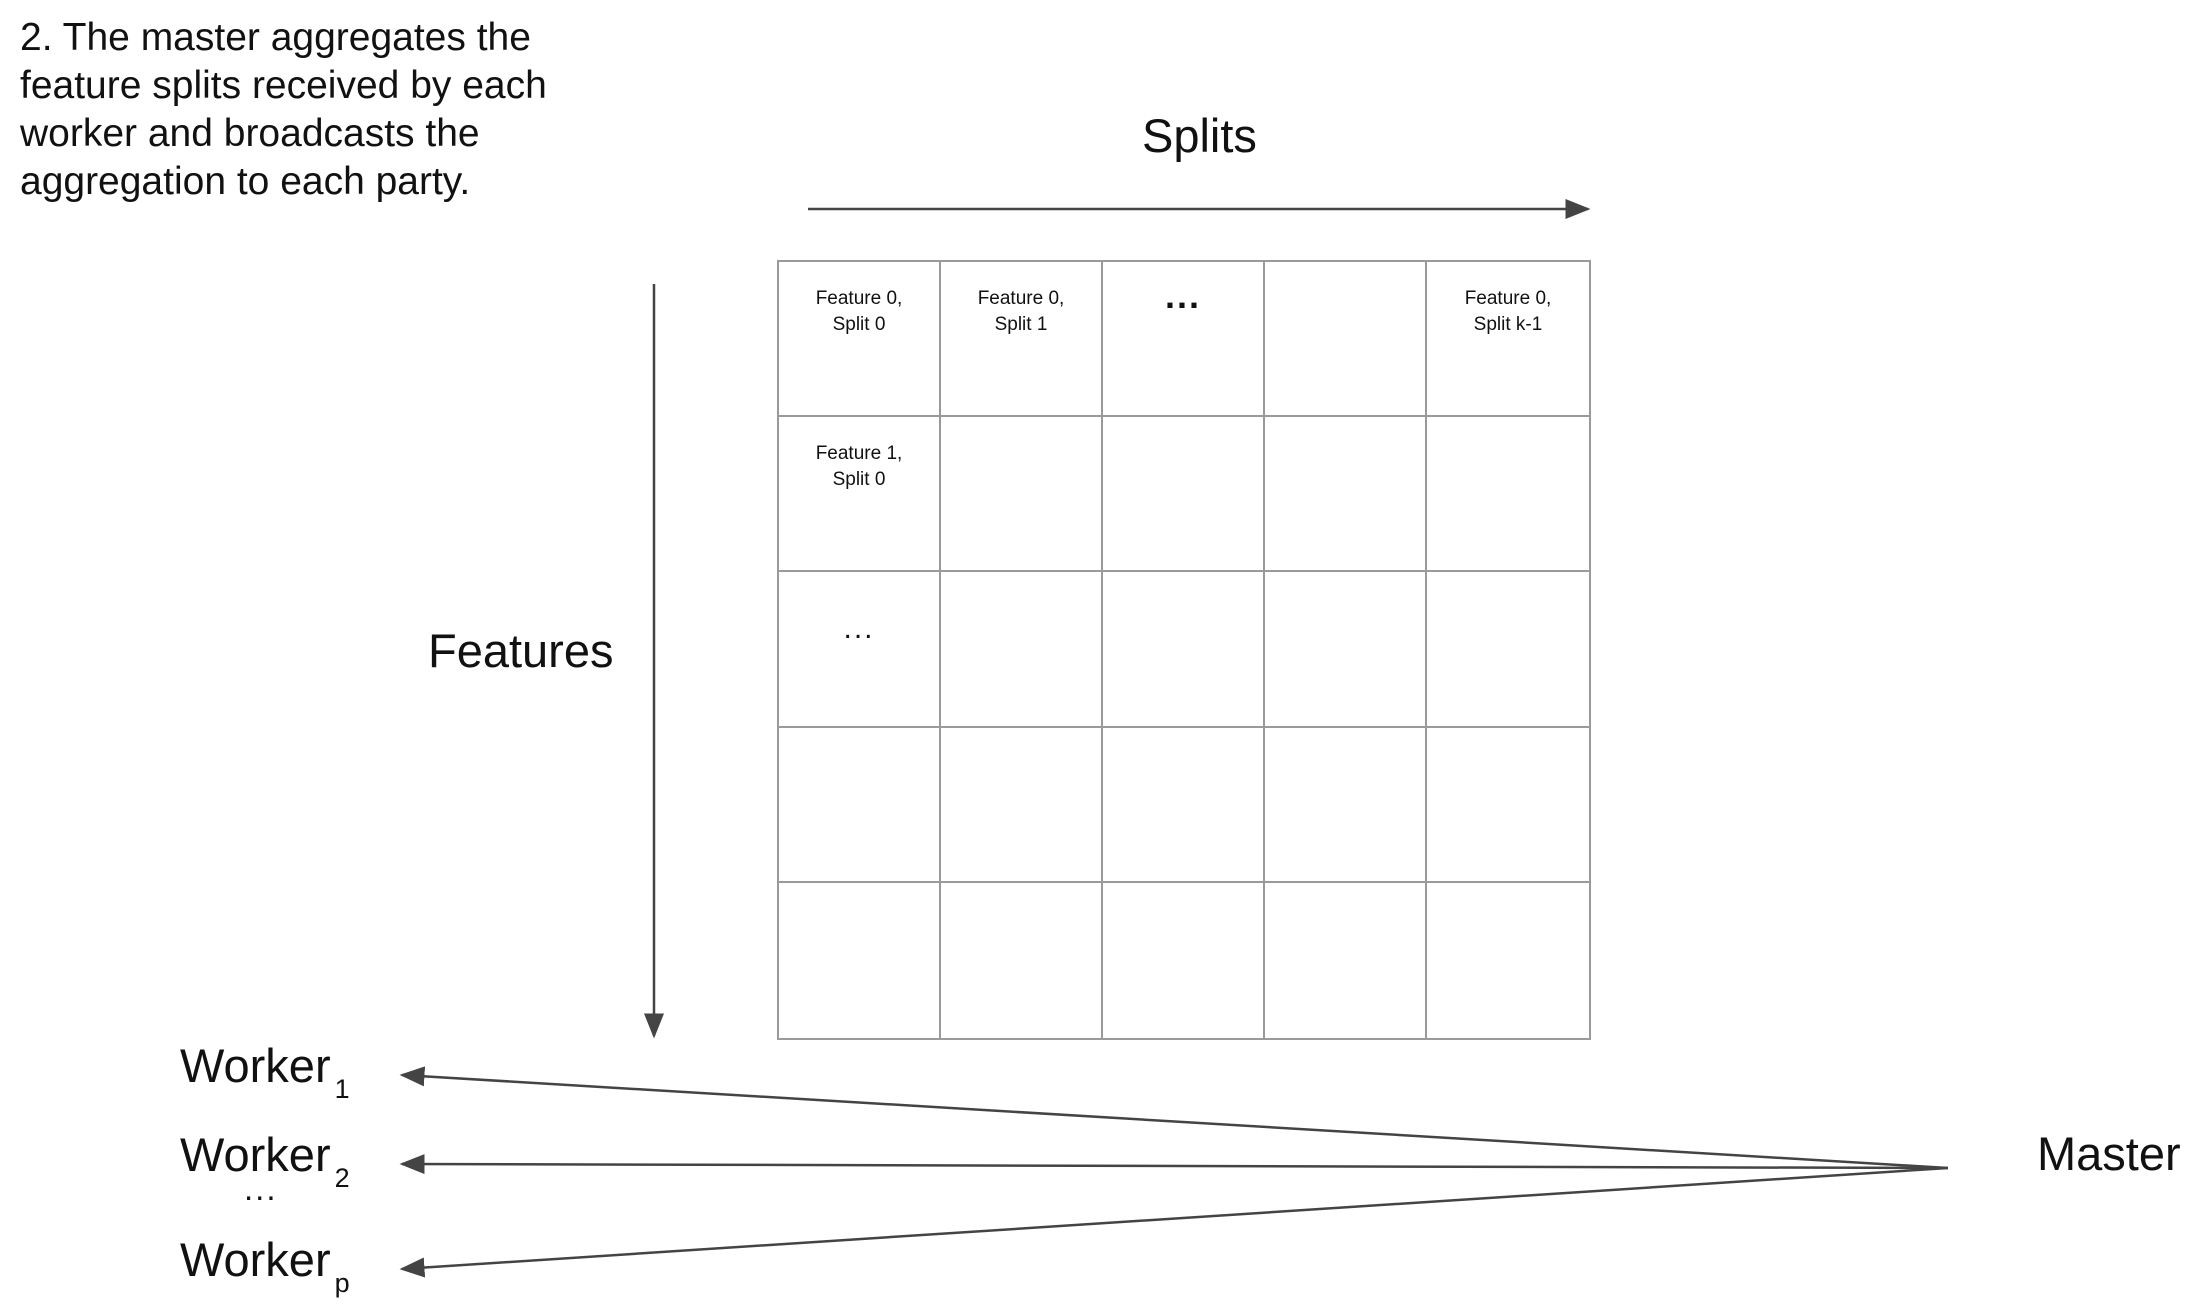 The image size is (2210, 1311). I want to click on grid-cell-r4-c0, so click(860, 960).